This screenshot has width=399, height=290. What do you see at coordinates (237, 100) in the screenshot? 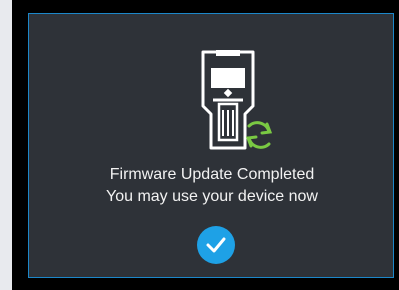
I see `wall-scanner-device-icon` at bounding box center [237, 100].